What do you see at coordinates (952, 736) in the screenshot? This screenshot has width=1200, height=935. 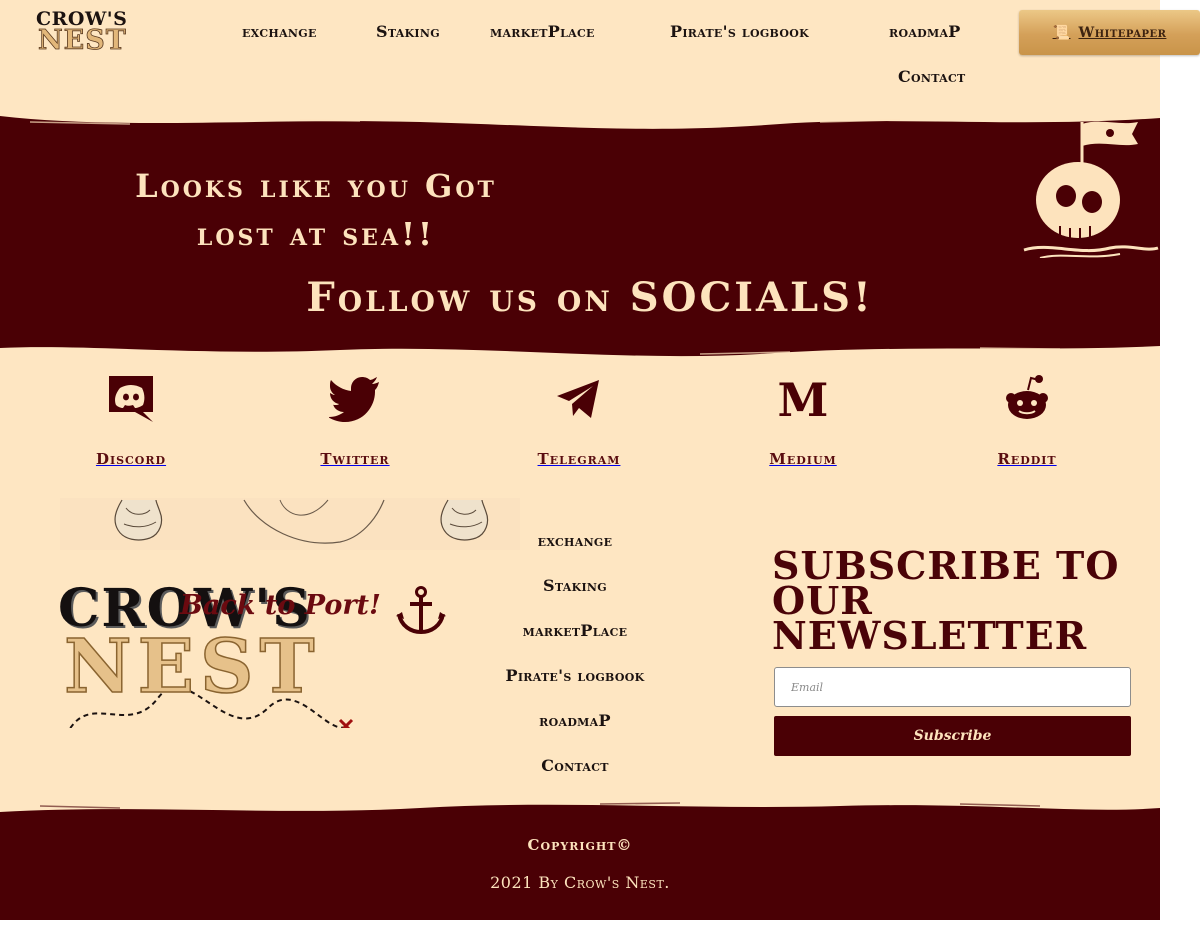 I see `subscribe-button: Subscribe` at bounding box center [952, 736].